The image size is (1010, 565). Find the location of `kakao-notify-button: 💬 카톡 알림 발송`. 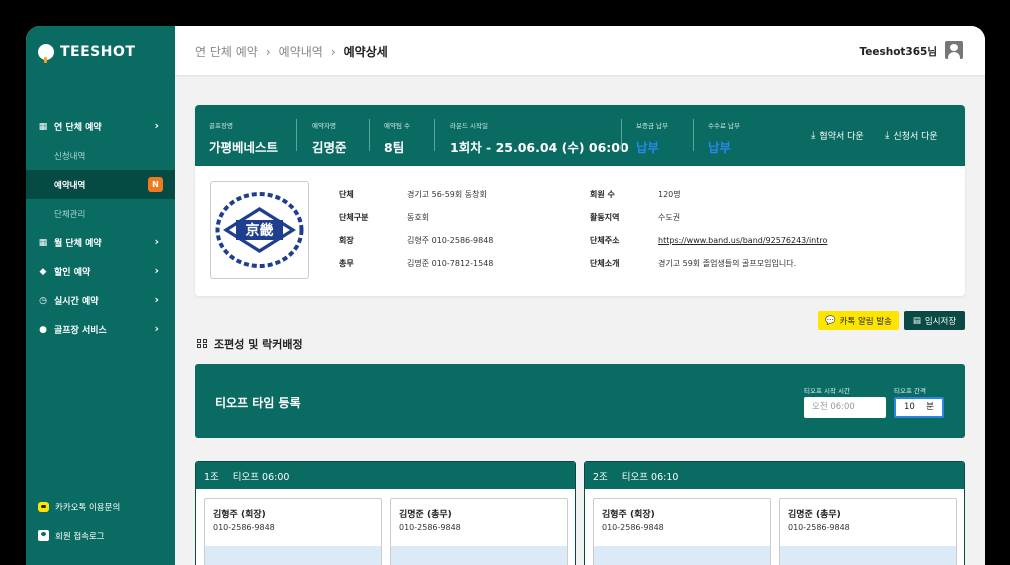

kakao-notify-button: 💬 카톡 알림 발송 is located at coordinates (858, 320).